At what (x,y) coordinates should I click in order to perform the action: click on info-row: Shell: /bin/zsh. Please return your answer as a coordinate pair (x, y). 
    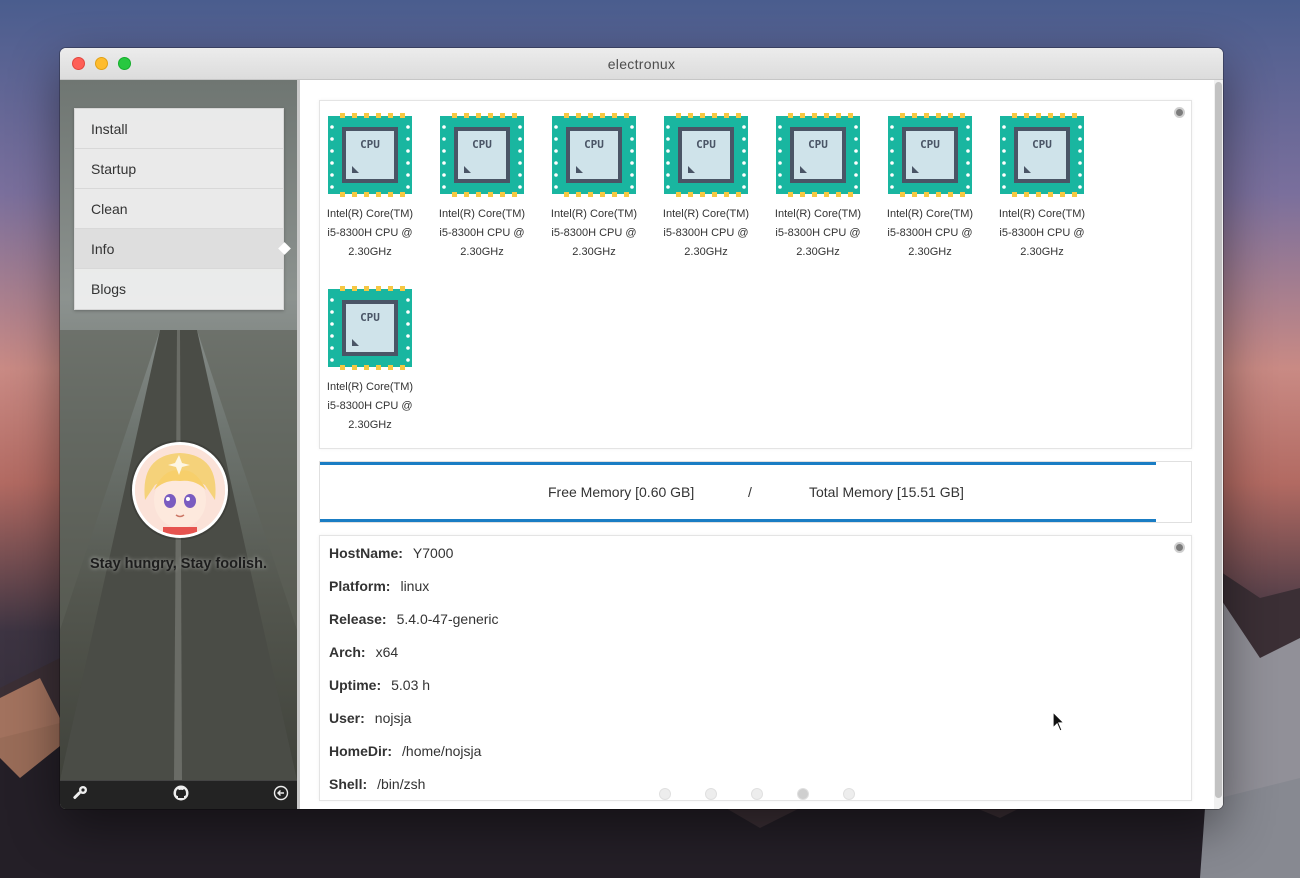
    Looking at the image, I should click on (377, 784).